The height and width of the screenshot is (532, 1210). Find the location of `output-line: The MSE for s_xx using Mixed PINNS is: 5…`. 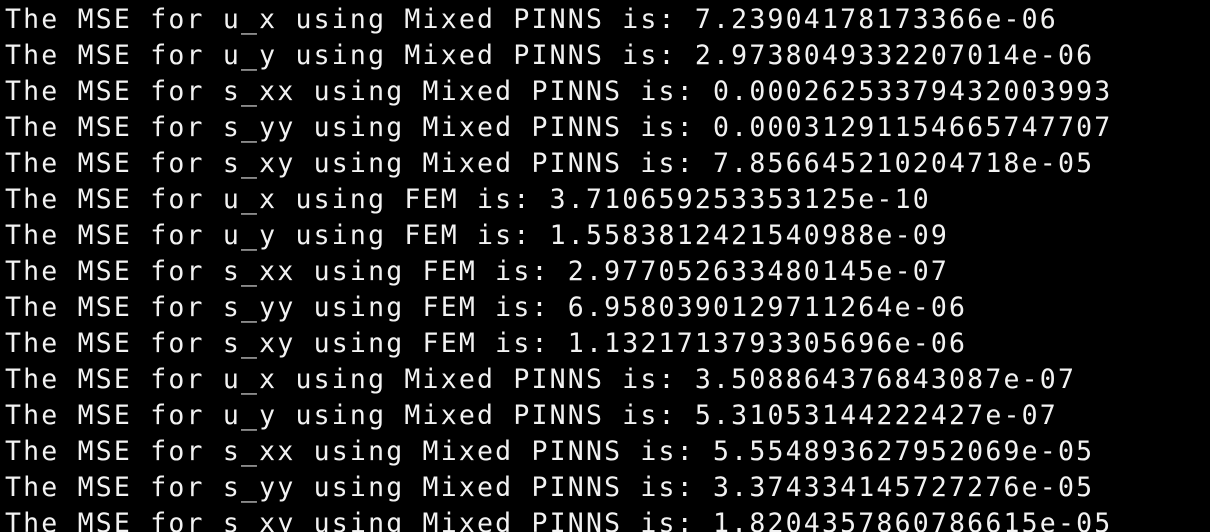

output-line: The MSE for s_xx using Mixed PINNS is: 5… is located at coordinates (550, 451).